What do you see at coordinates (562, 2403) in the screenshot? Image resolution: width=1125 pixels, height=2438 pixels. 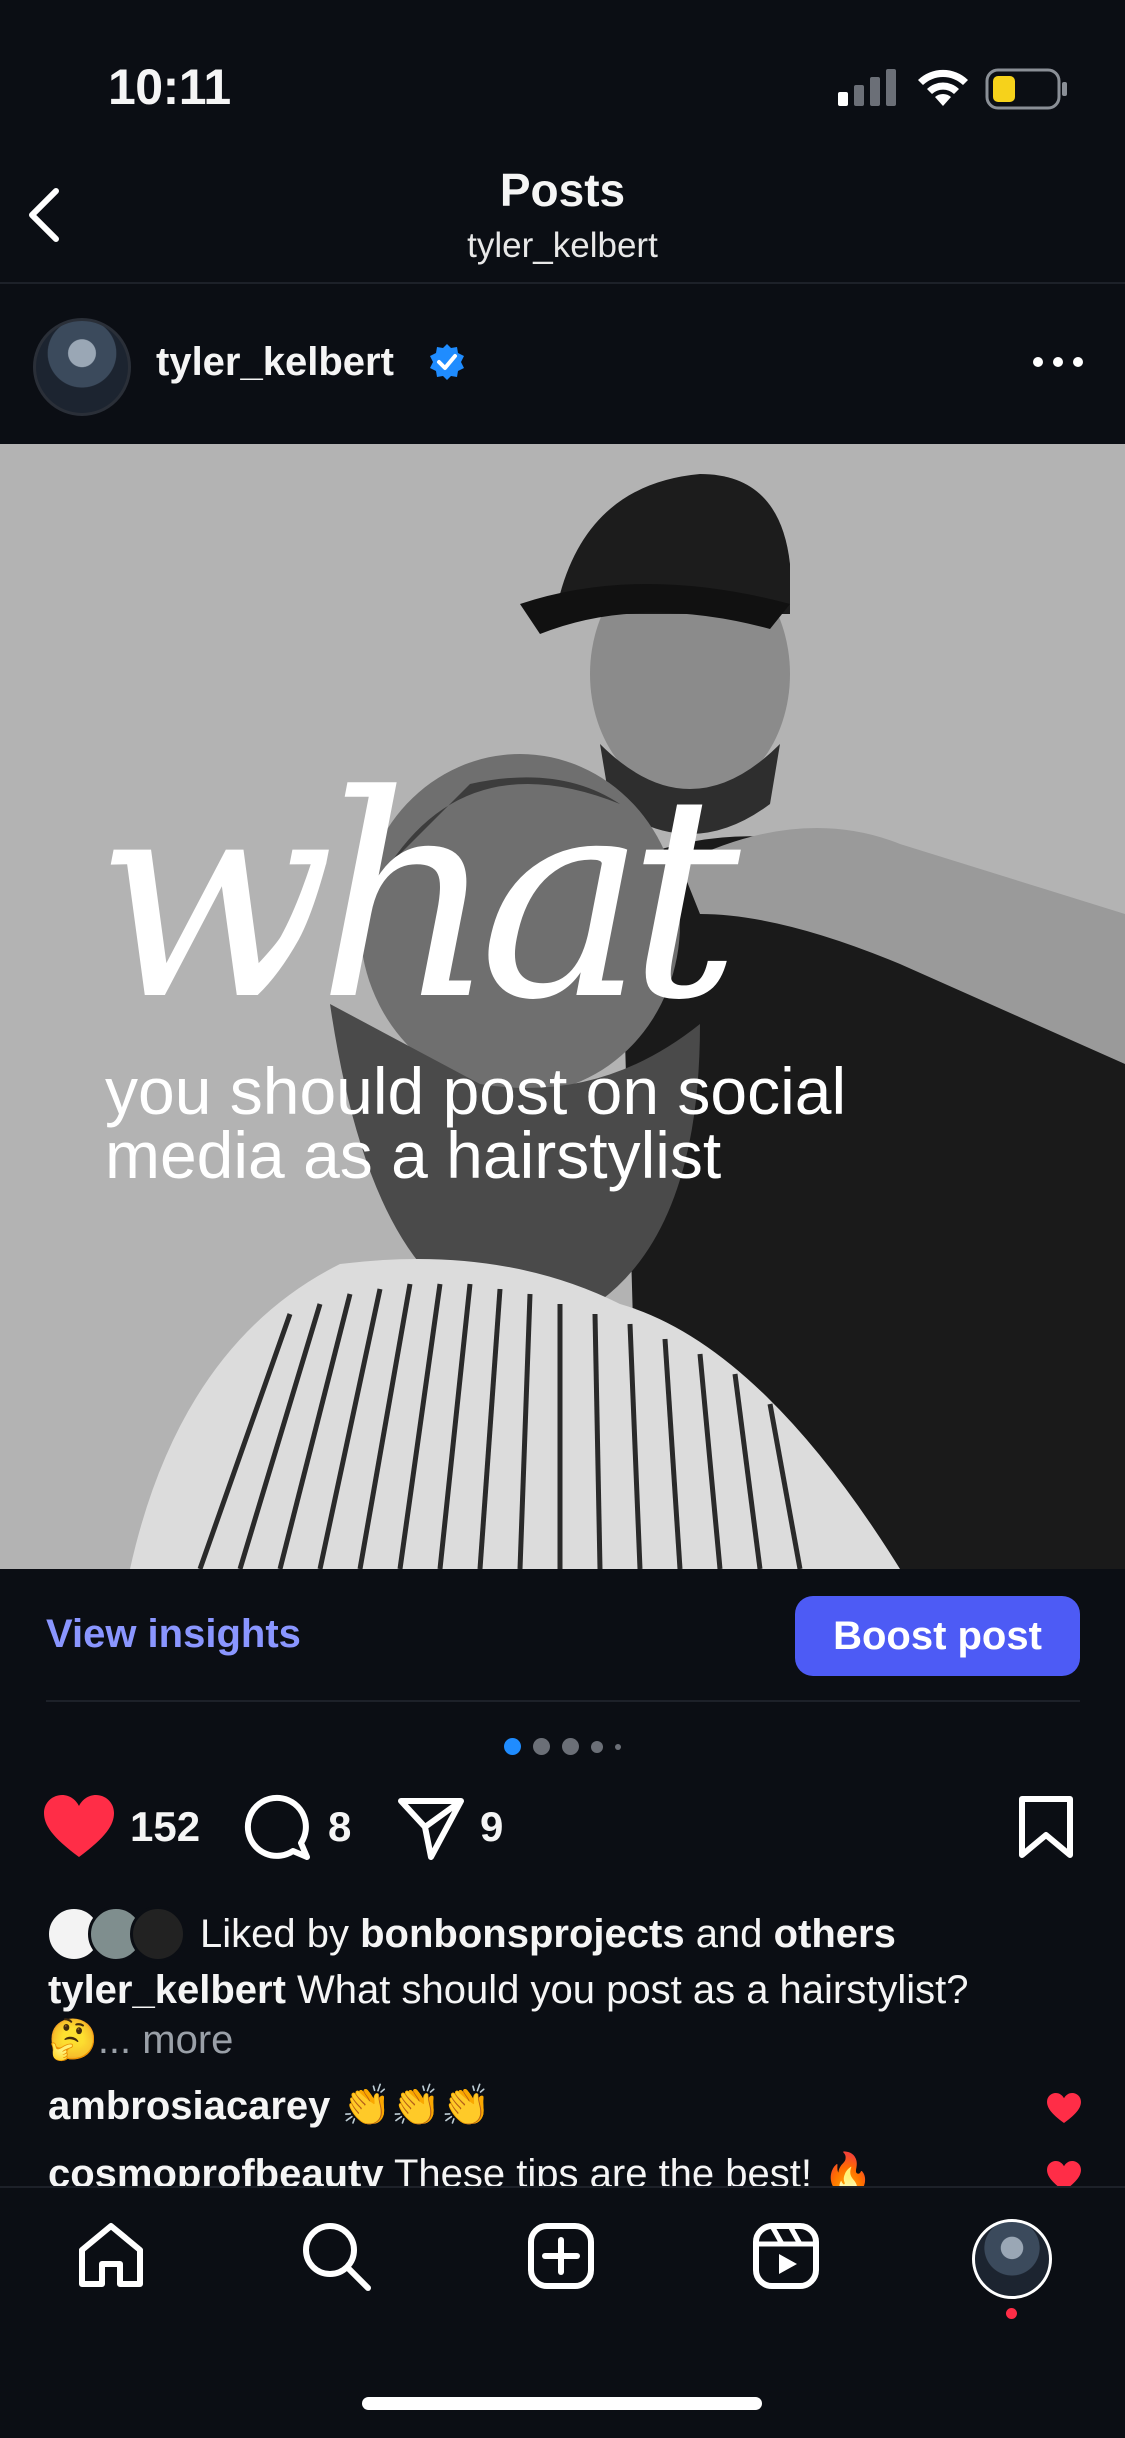 I see `home-indicator` at bounding box center [562, 2403].